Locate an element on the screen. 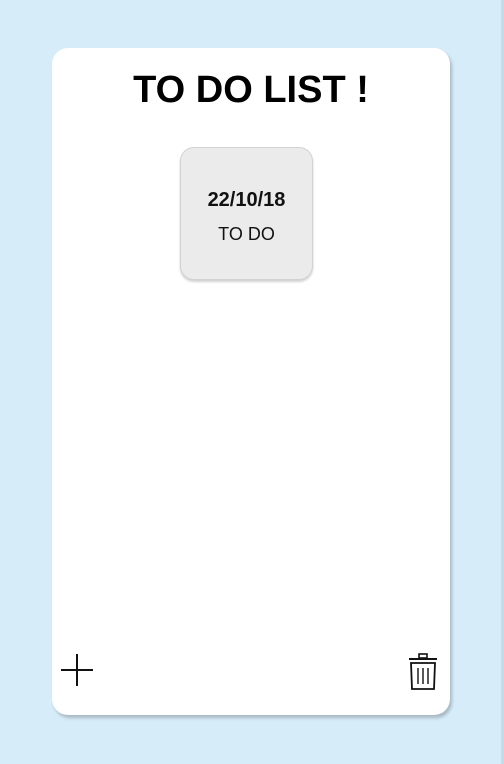 This screenshot has width=504, height=764. note-text: TO DO is located at coordinates (246, 234).